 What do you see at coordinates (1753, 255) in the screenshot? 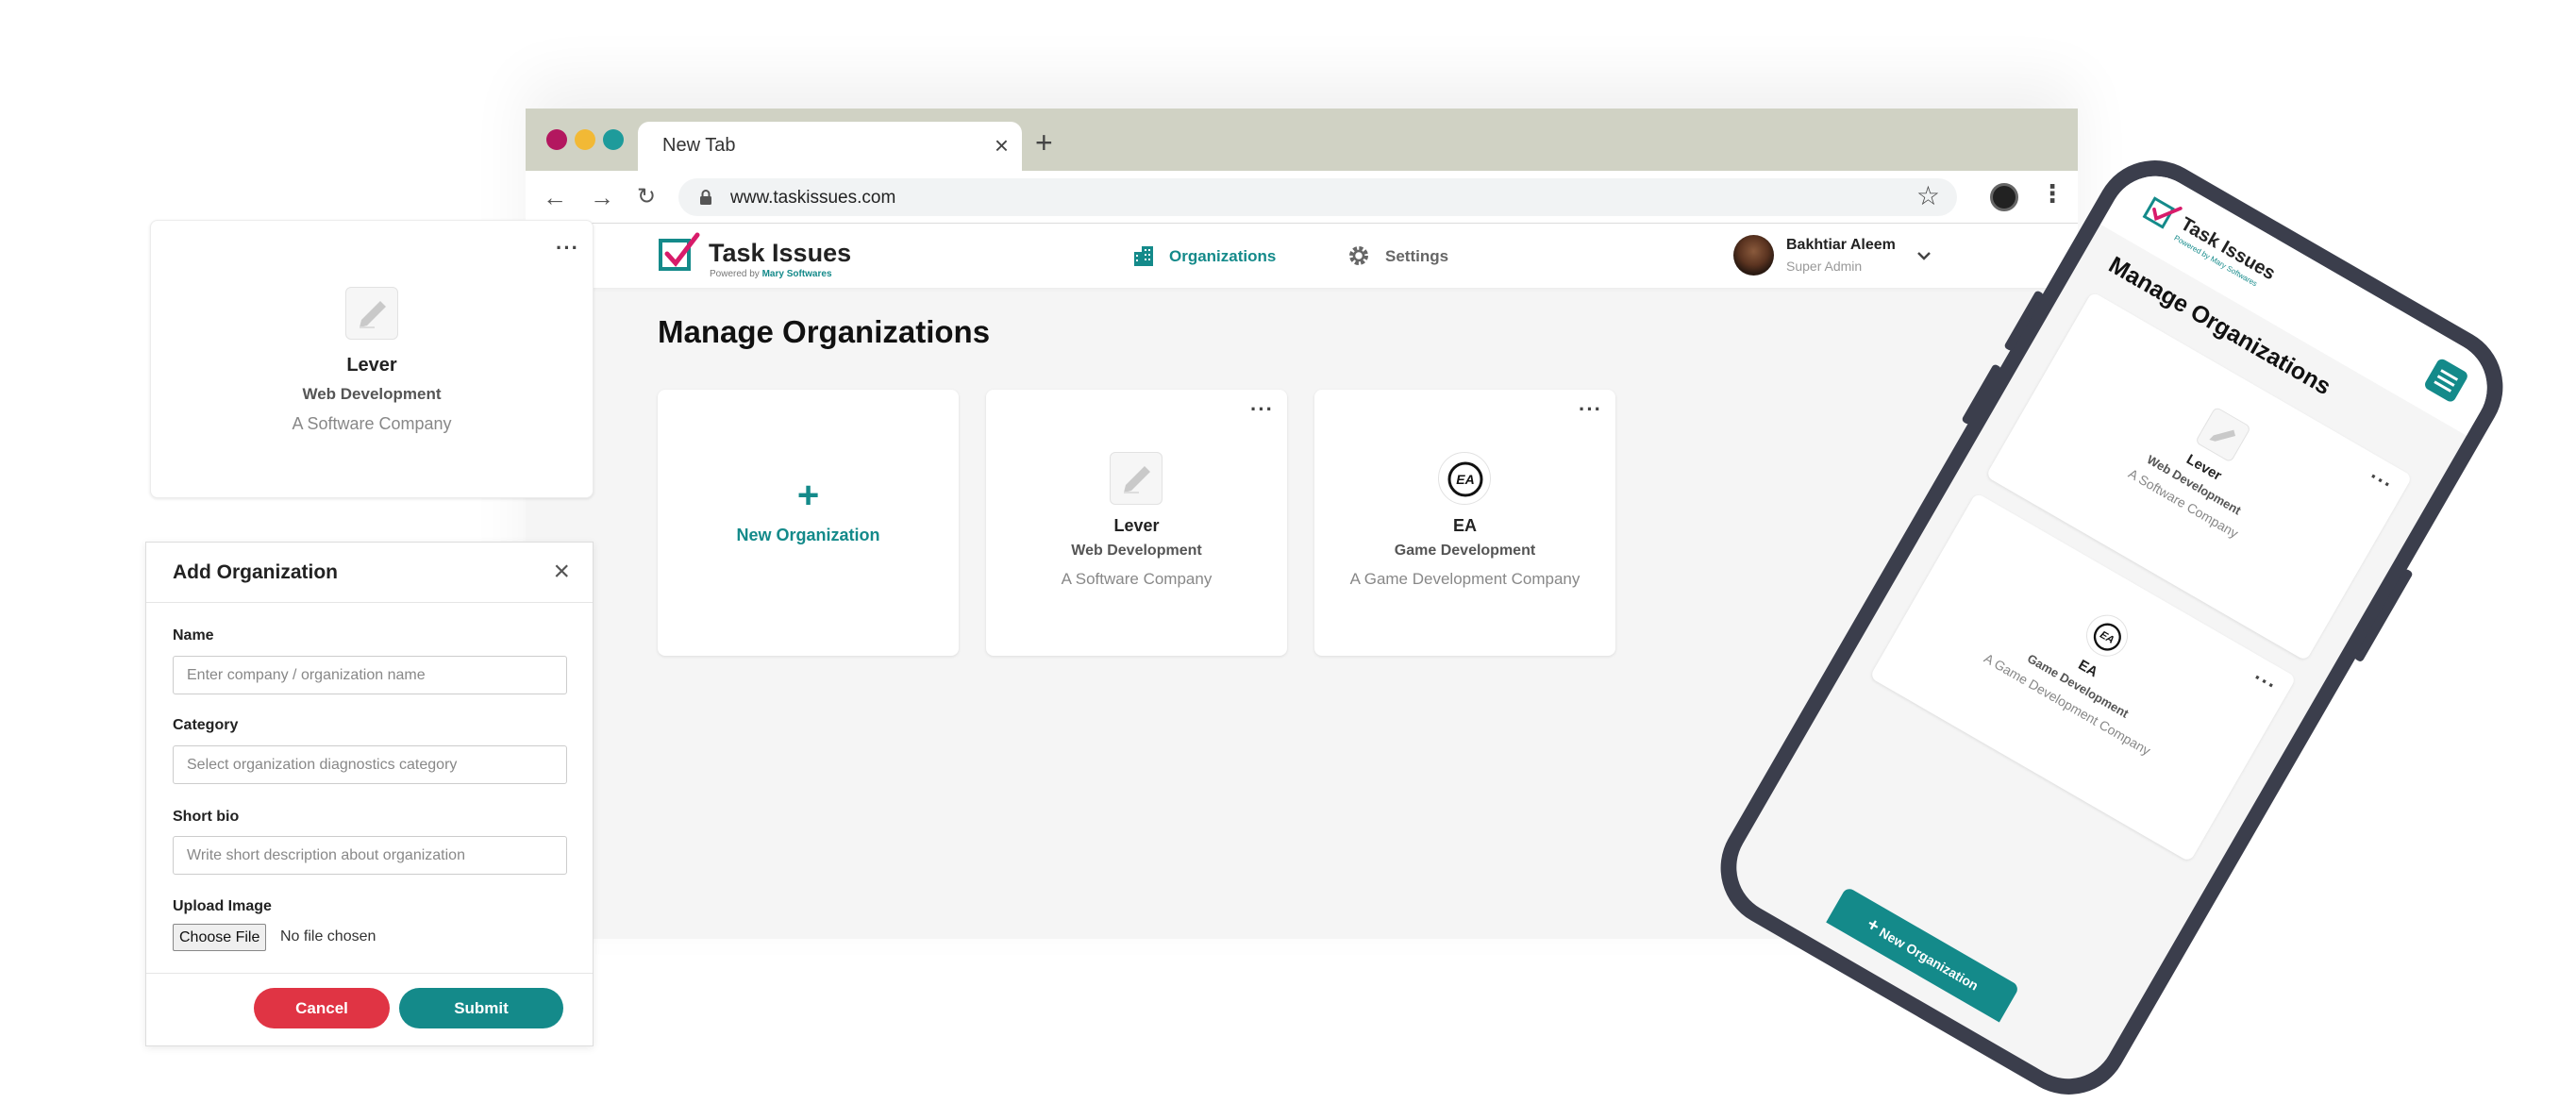
I see `avatar` at bounding box center [1753, 255].